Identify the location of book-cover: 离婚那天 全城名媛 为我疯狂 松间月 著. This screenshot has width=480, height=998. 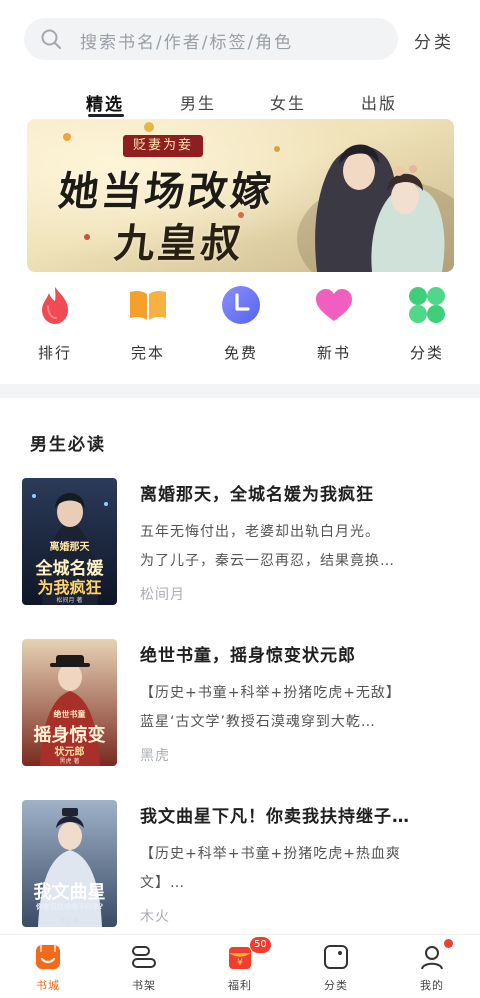
(69, 541).